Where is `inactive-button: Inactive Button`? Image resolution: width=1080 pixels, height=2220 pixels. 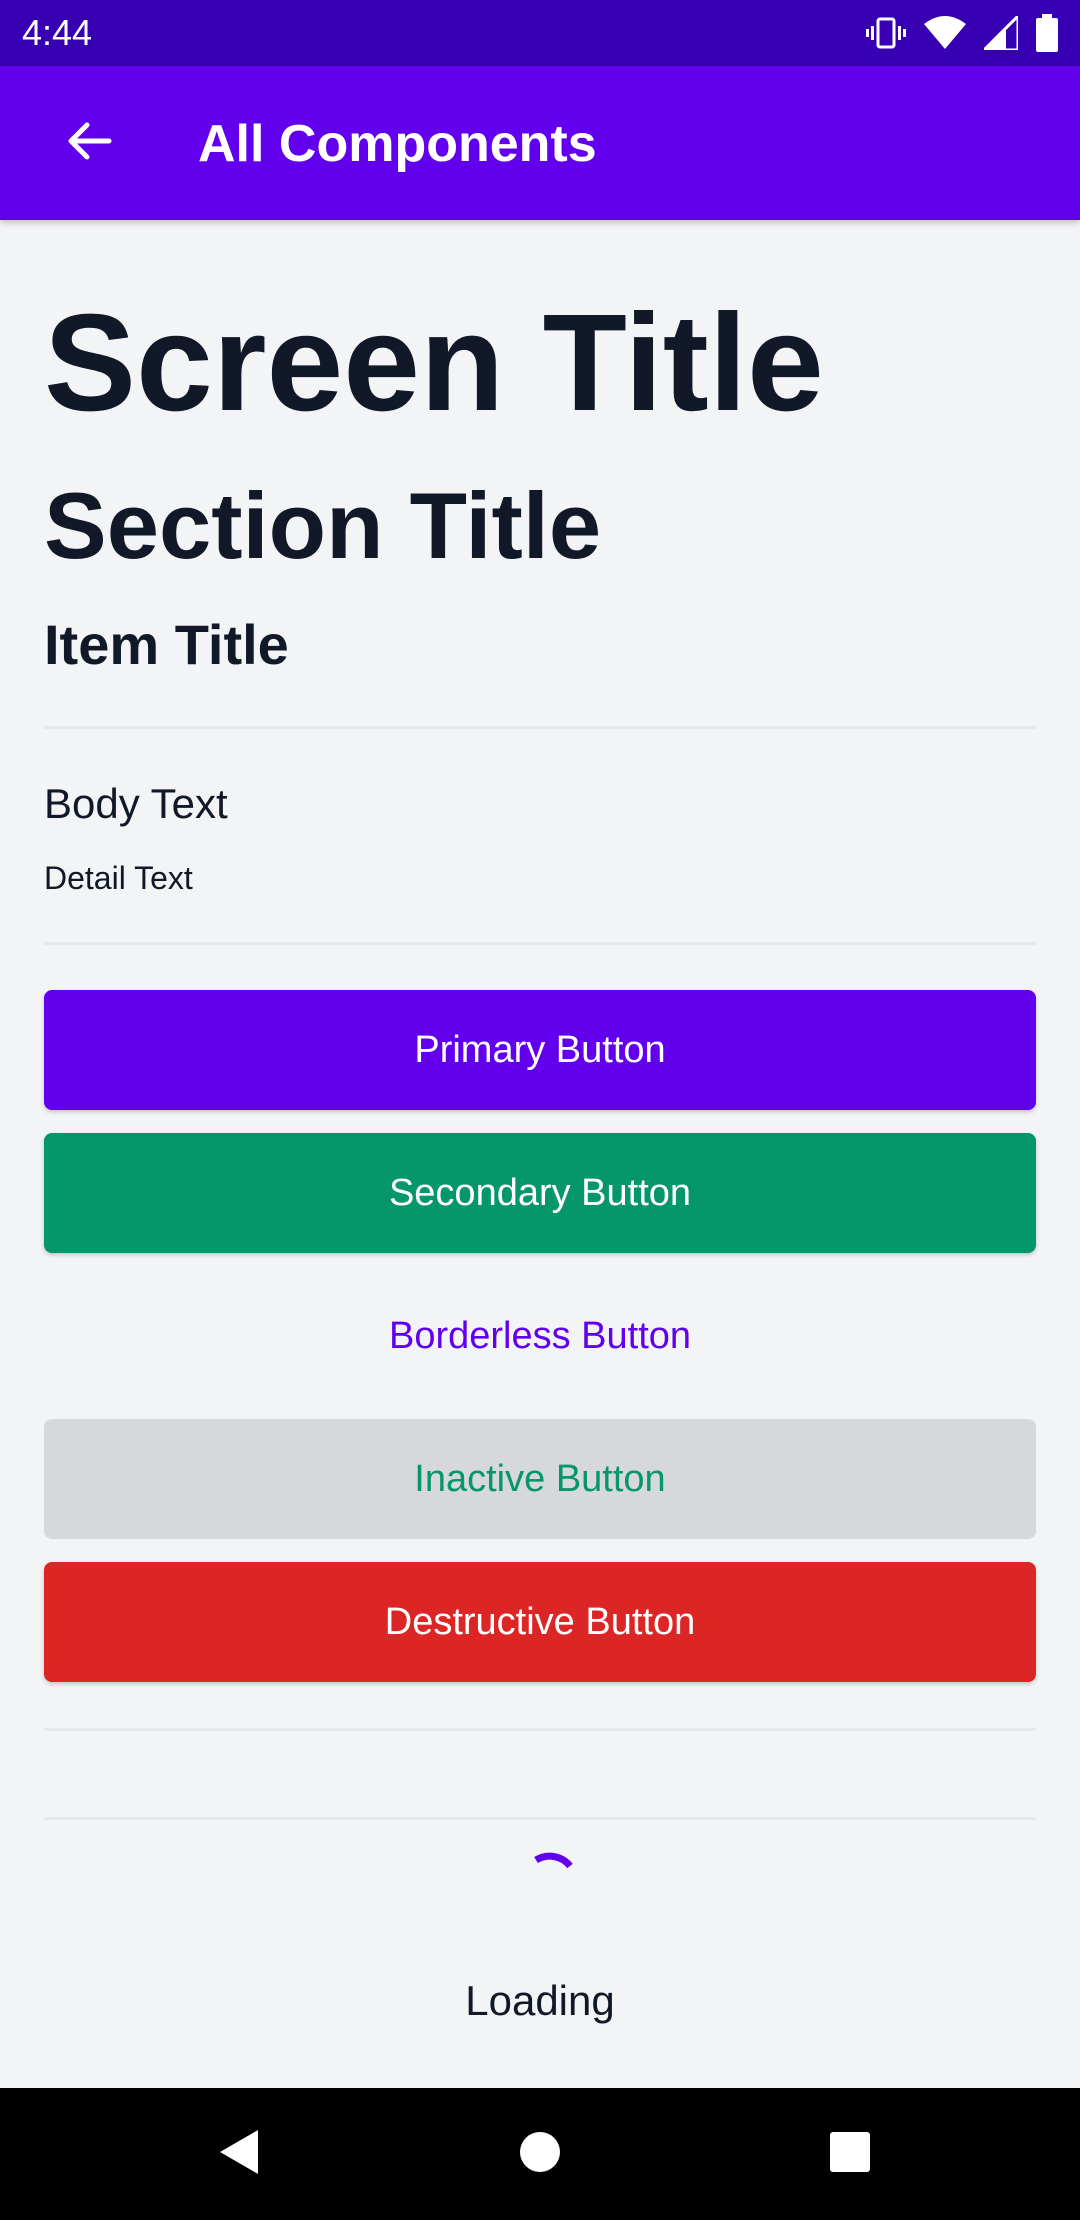
inactive-button: Inactive Button is located at coordinates (540, 1479).